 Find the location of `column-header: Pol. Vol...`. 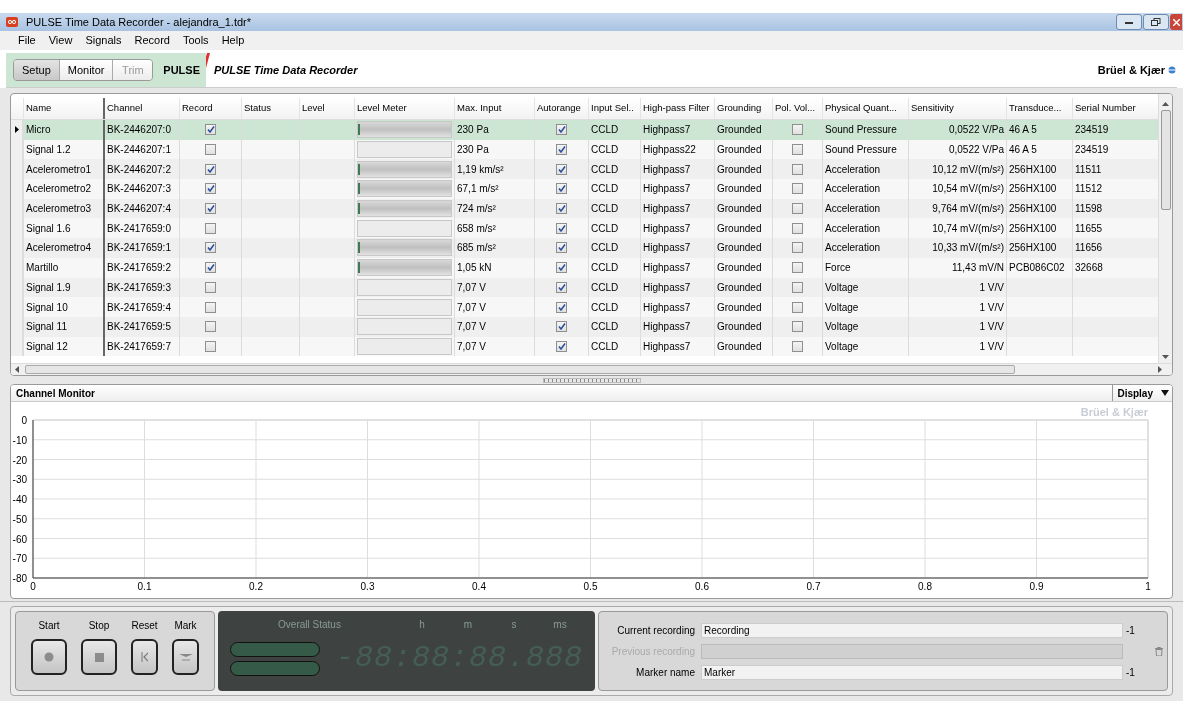

column-header: Pol. Vol... is located at coordinates (797, 108).